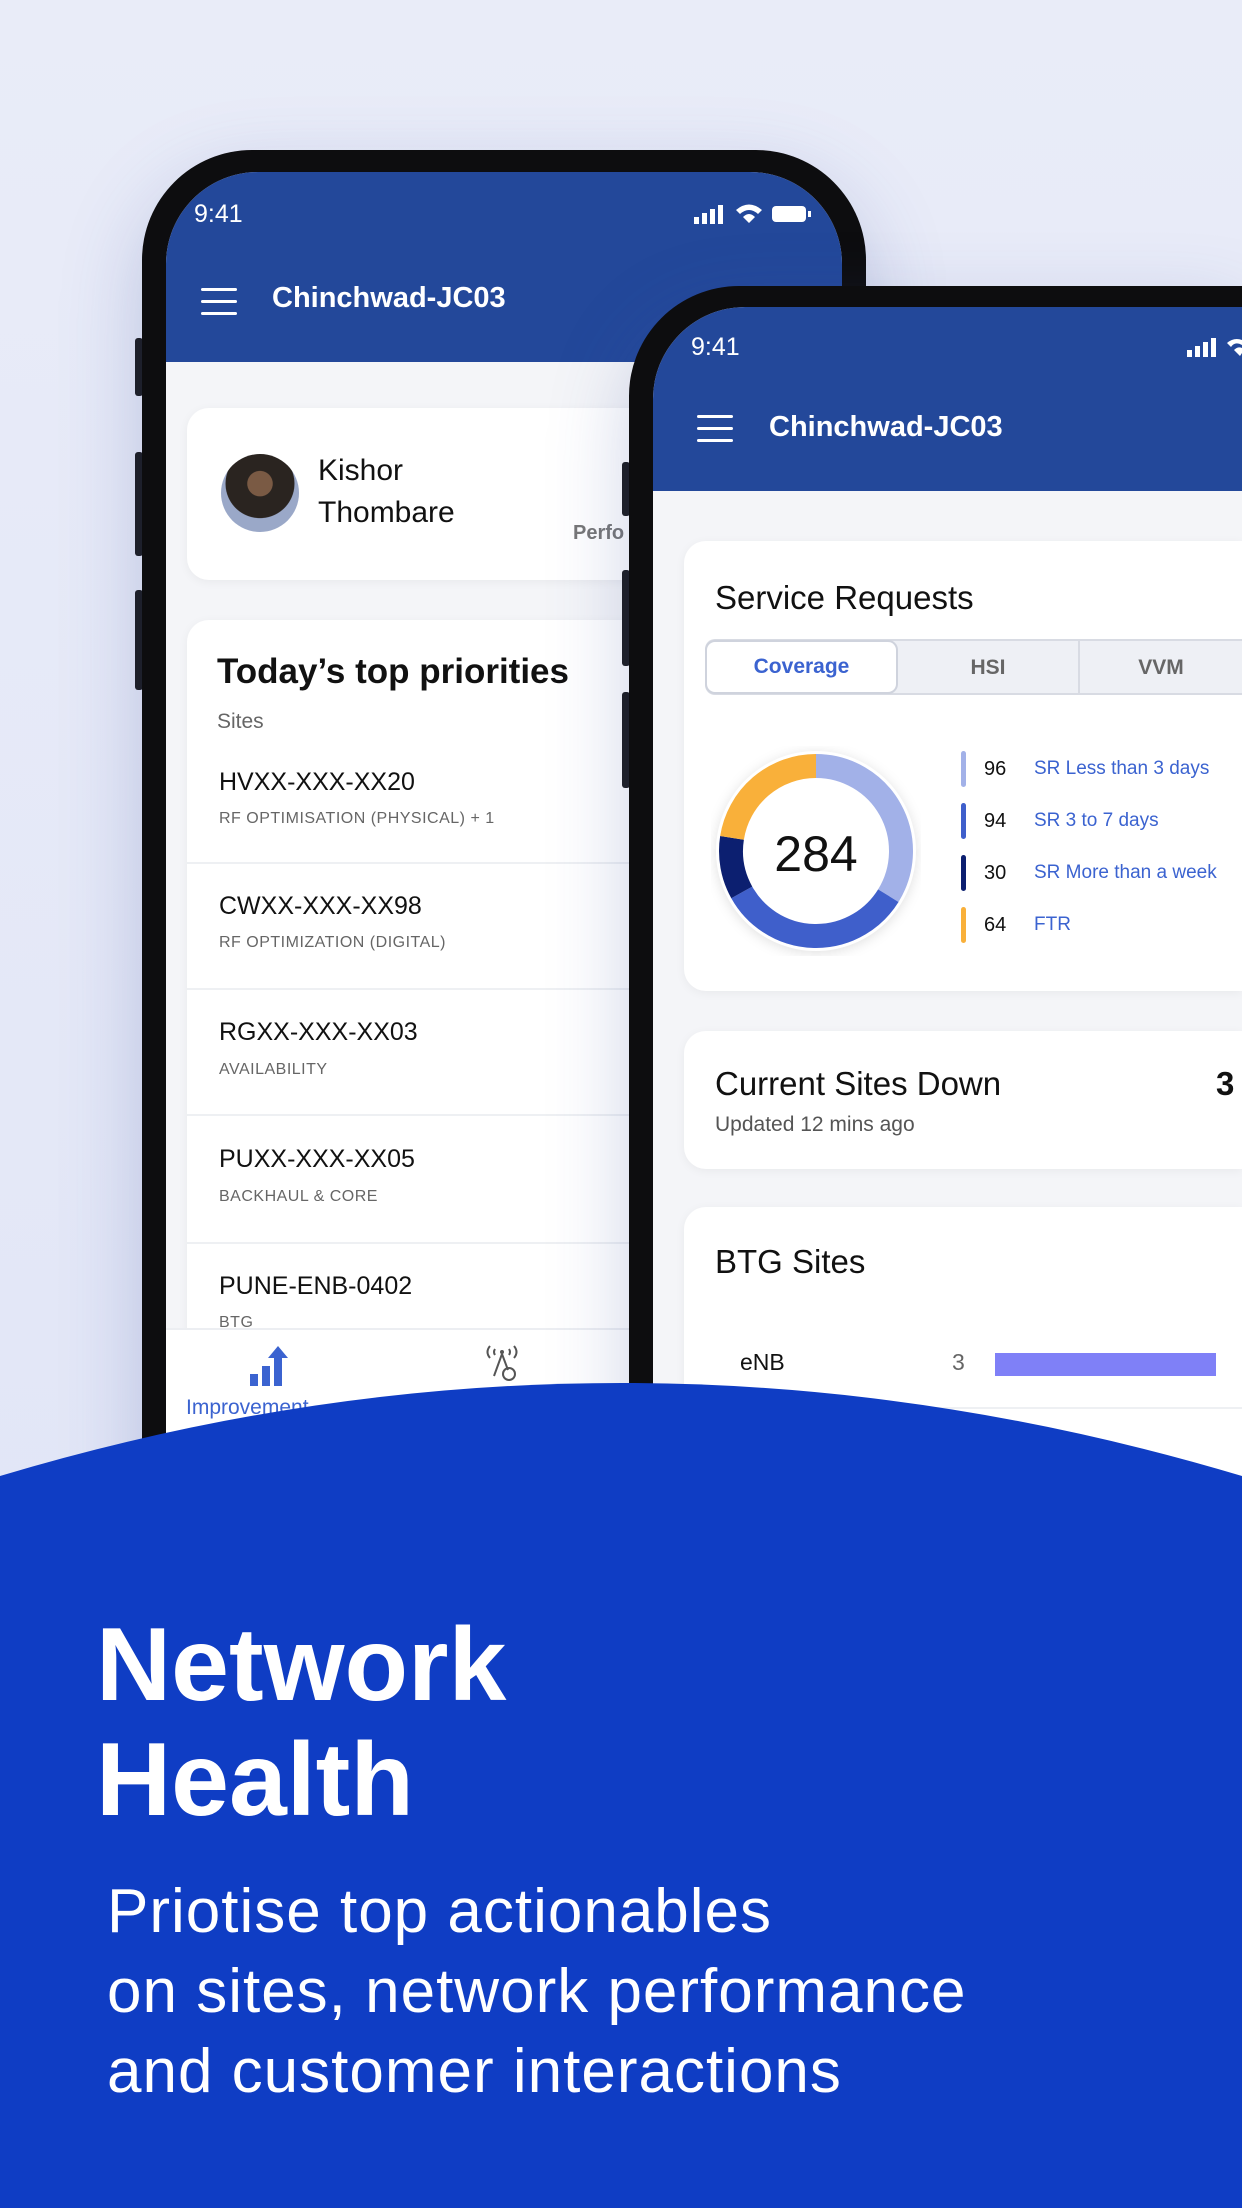 The width and height of the screenshot is (1242, 2208). Describe the element at coordinates (474, 2071) in the screenshot. I see `hero-subtitle-line: and customer interactions` at that location.